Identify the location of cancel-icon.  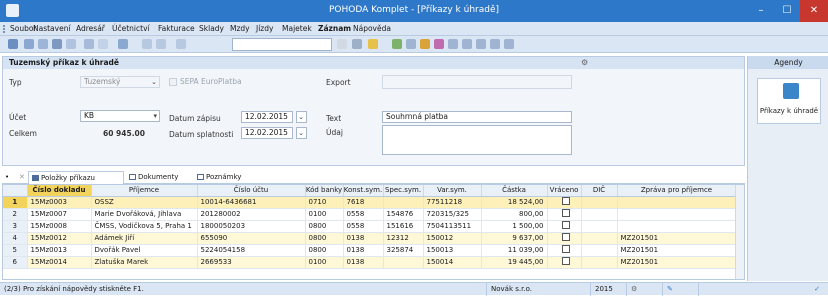
(161, 44).